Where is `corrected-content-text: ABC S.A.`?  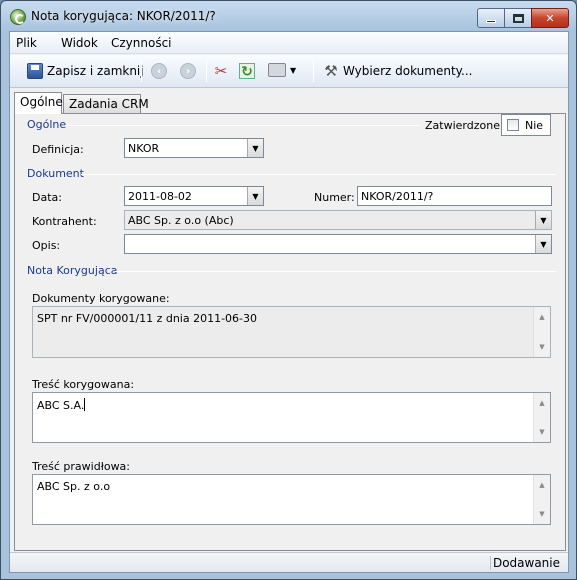 corrected-content-text: ABC S.A. is located at coordinates (61, 405).